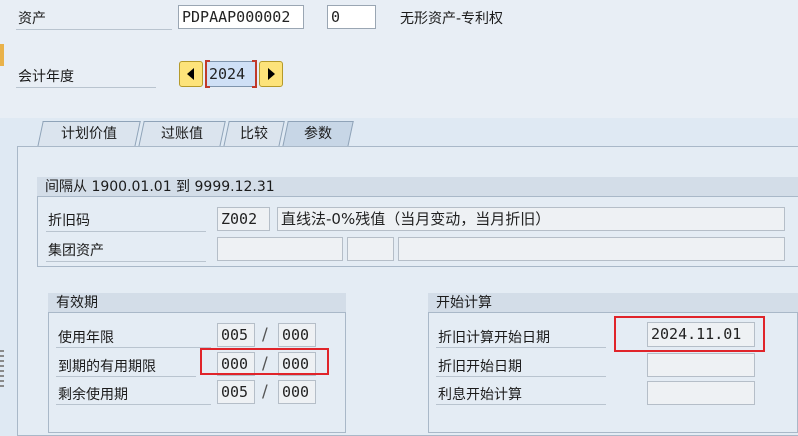  I want to click on group-asset-label: 集团资产, so click(76, 251).